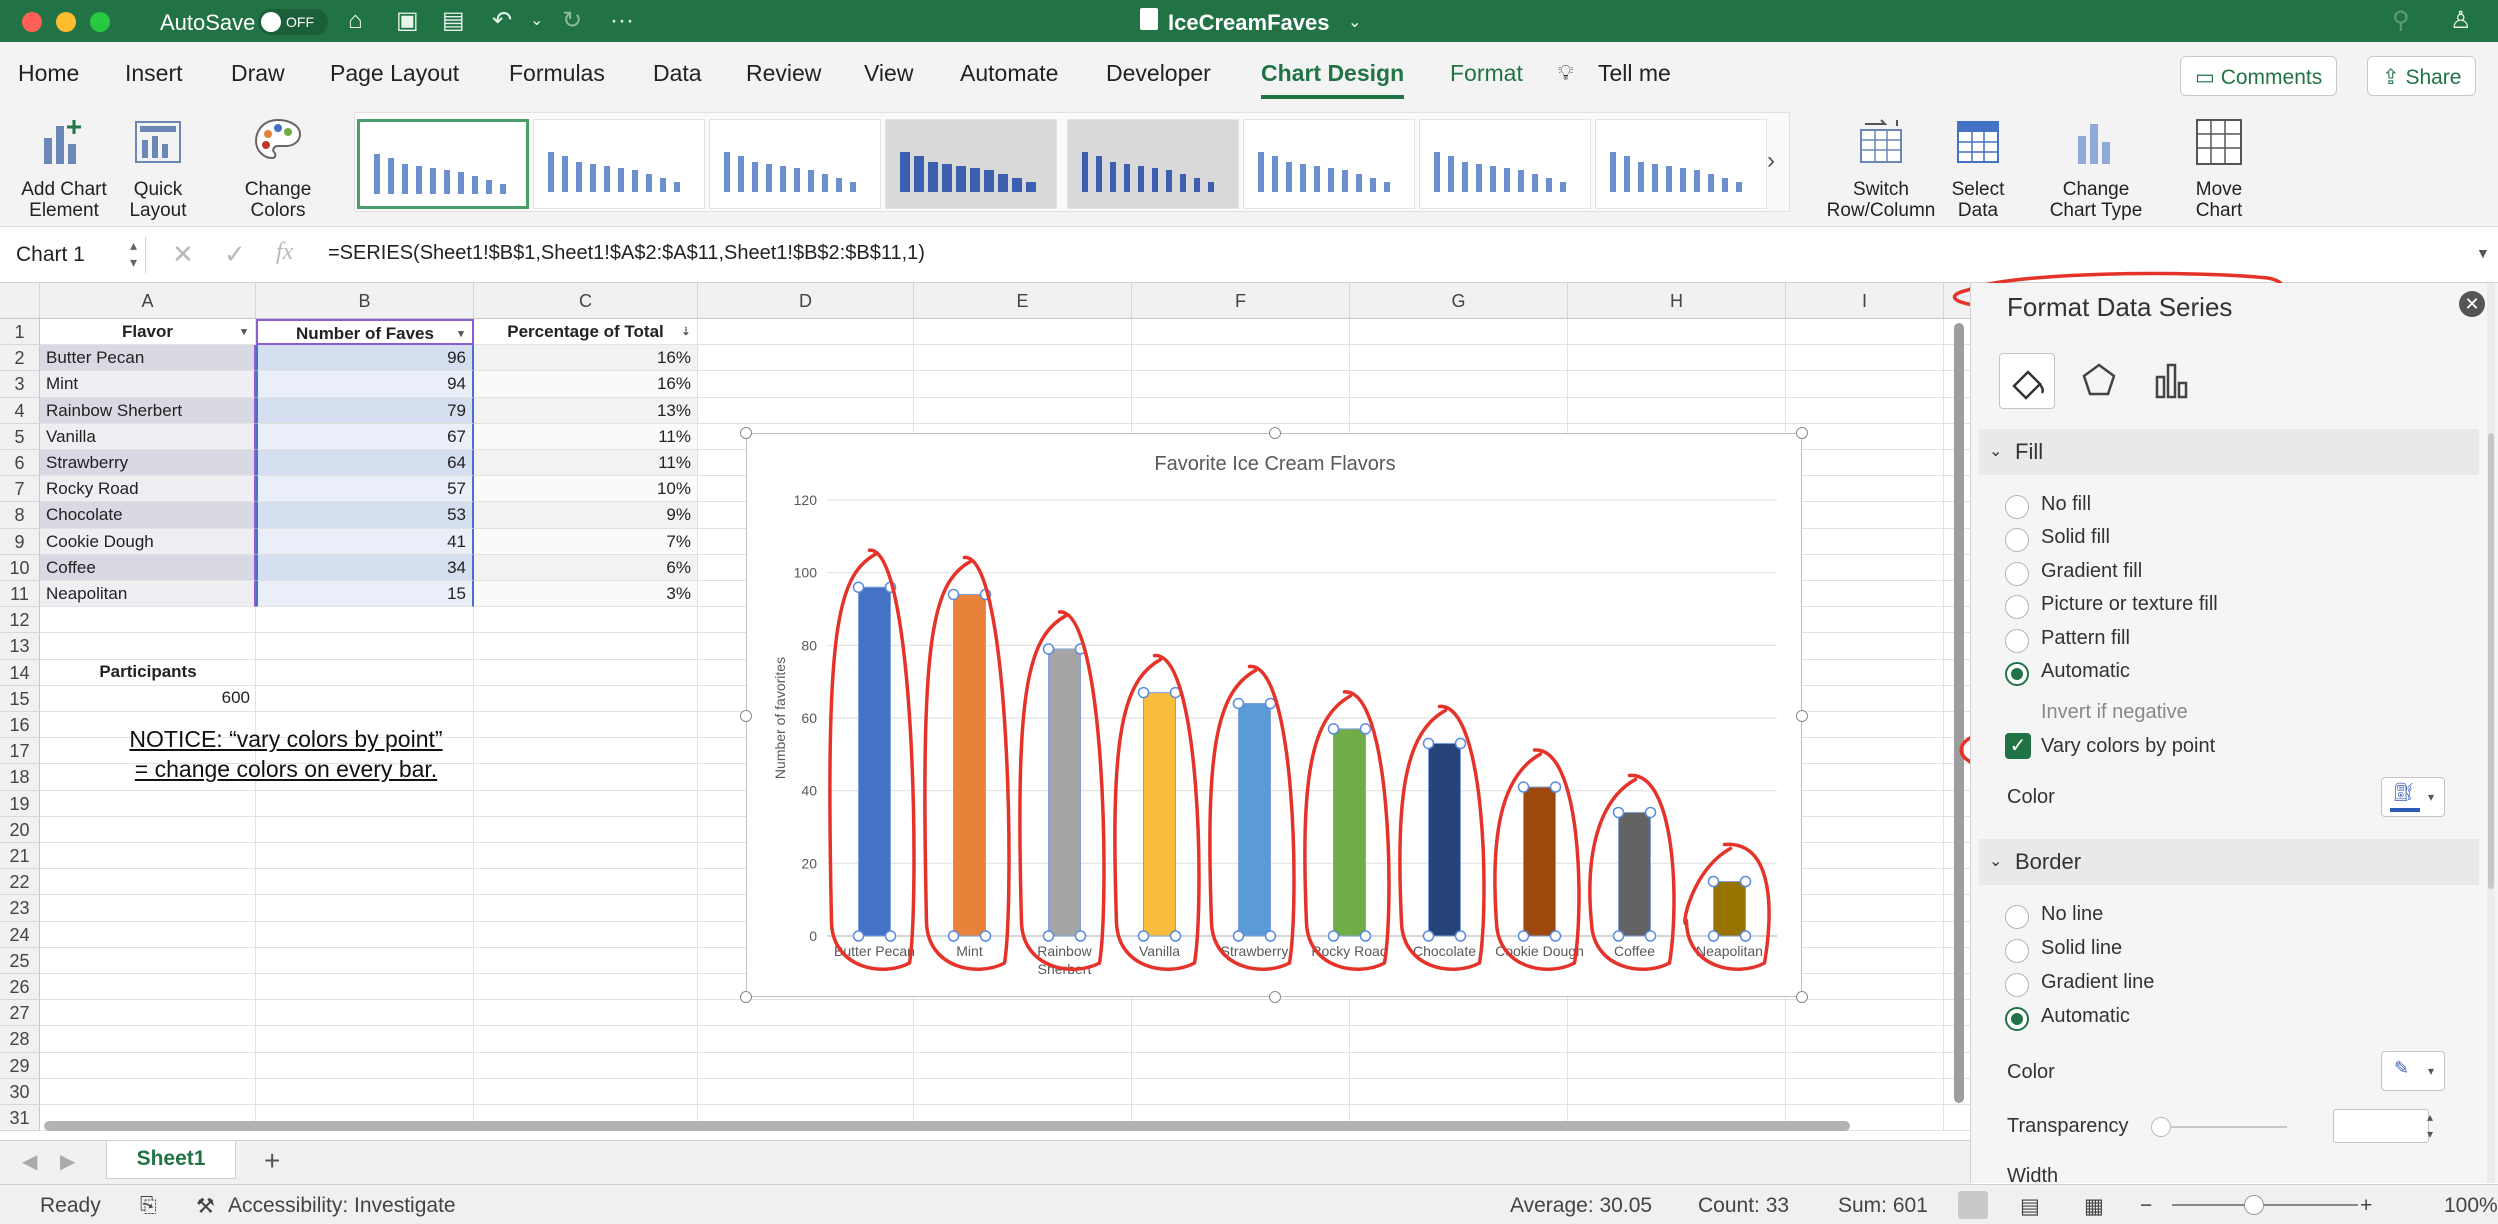 Image resolution: width=2498 pixels, height=1224 pixels. I want to click on undo-icon: ↶, so click(502, 21).